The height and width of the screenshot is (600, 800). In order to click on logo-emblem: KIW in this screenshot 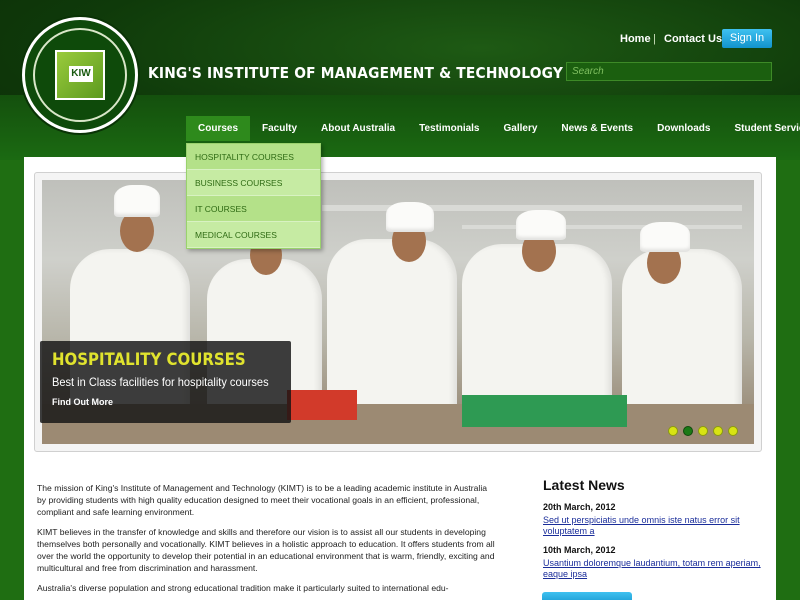, I will do `click(80, 75)`.